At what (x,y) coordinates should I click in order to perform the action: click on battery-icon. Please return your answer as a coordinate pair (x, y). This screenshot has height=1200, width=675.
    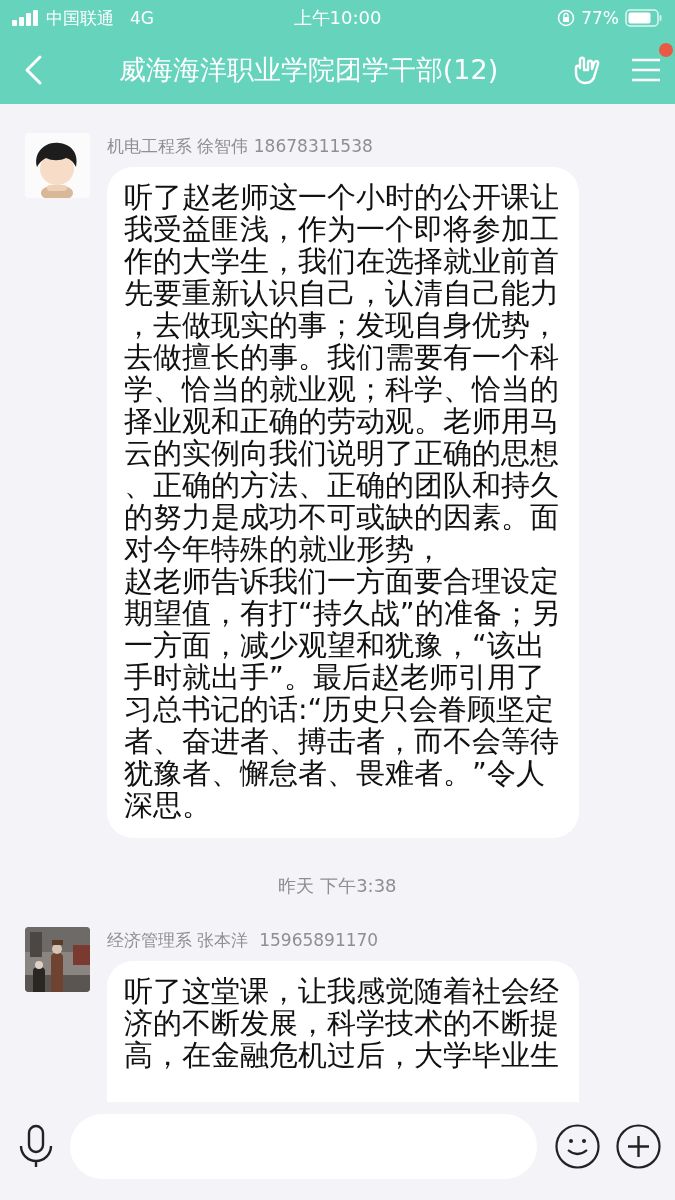
    Looking at the image, I should click on (644, 18).